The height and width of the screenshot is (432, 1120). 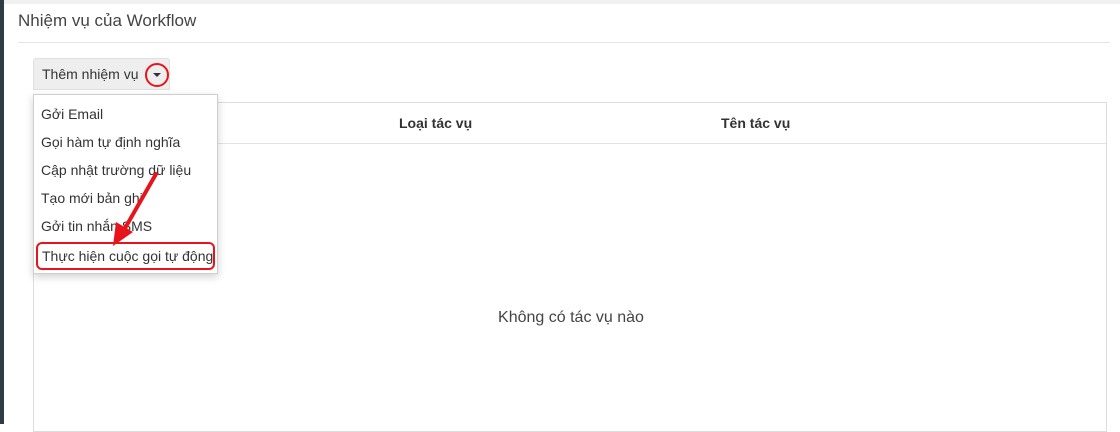 What do you see at coordinates (125, 114) in the screenshot?
I see `menu-item-send-email: Gởi Email` at bounding box center [125, 114].